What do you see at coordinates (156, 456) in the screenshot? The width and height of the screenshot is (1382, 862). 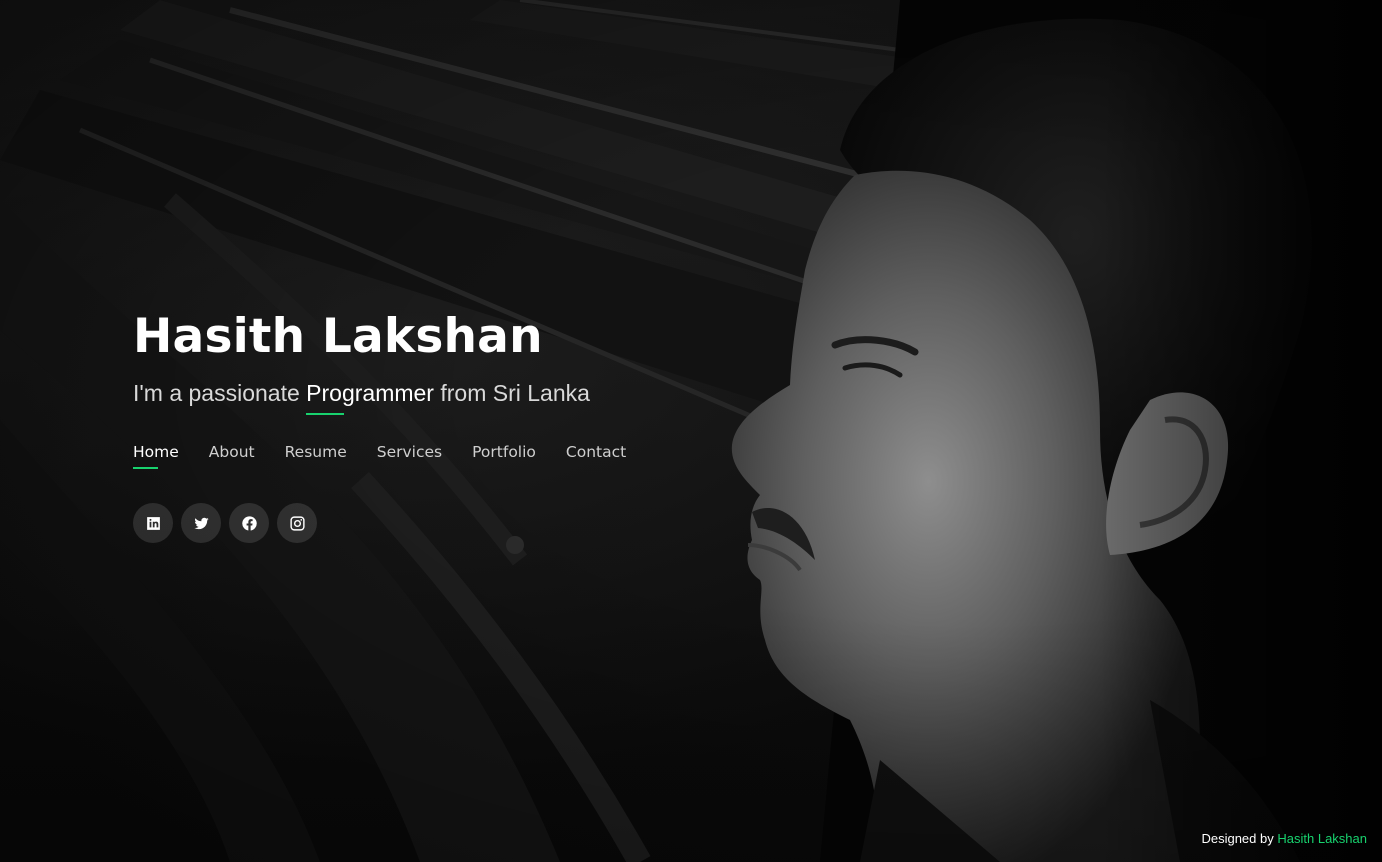 I see `nav-item-home: Home` at bounding box center [156, 456].